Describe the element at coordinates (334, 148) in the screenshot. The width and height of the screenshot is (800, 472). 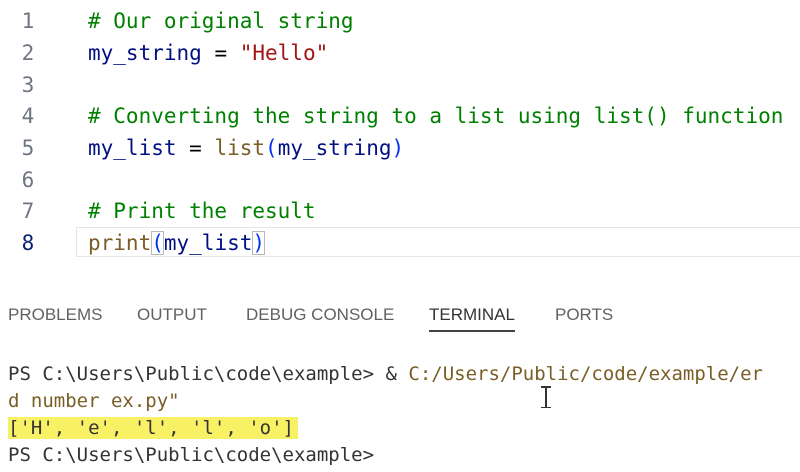
I see `code-argument: my_string` at that location.